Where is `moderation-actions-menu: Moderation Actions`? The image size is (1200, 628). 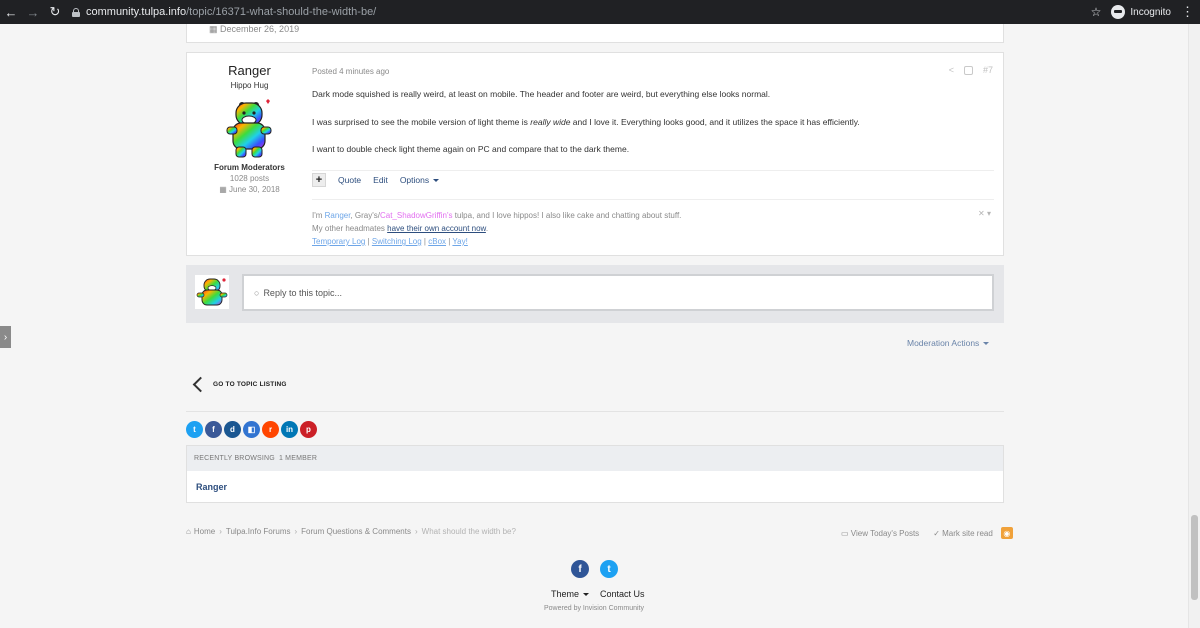
moderation-actions-menu: Moderation Actions is located at coordinates (948, 343).